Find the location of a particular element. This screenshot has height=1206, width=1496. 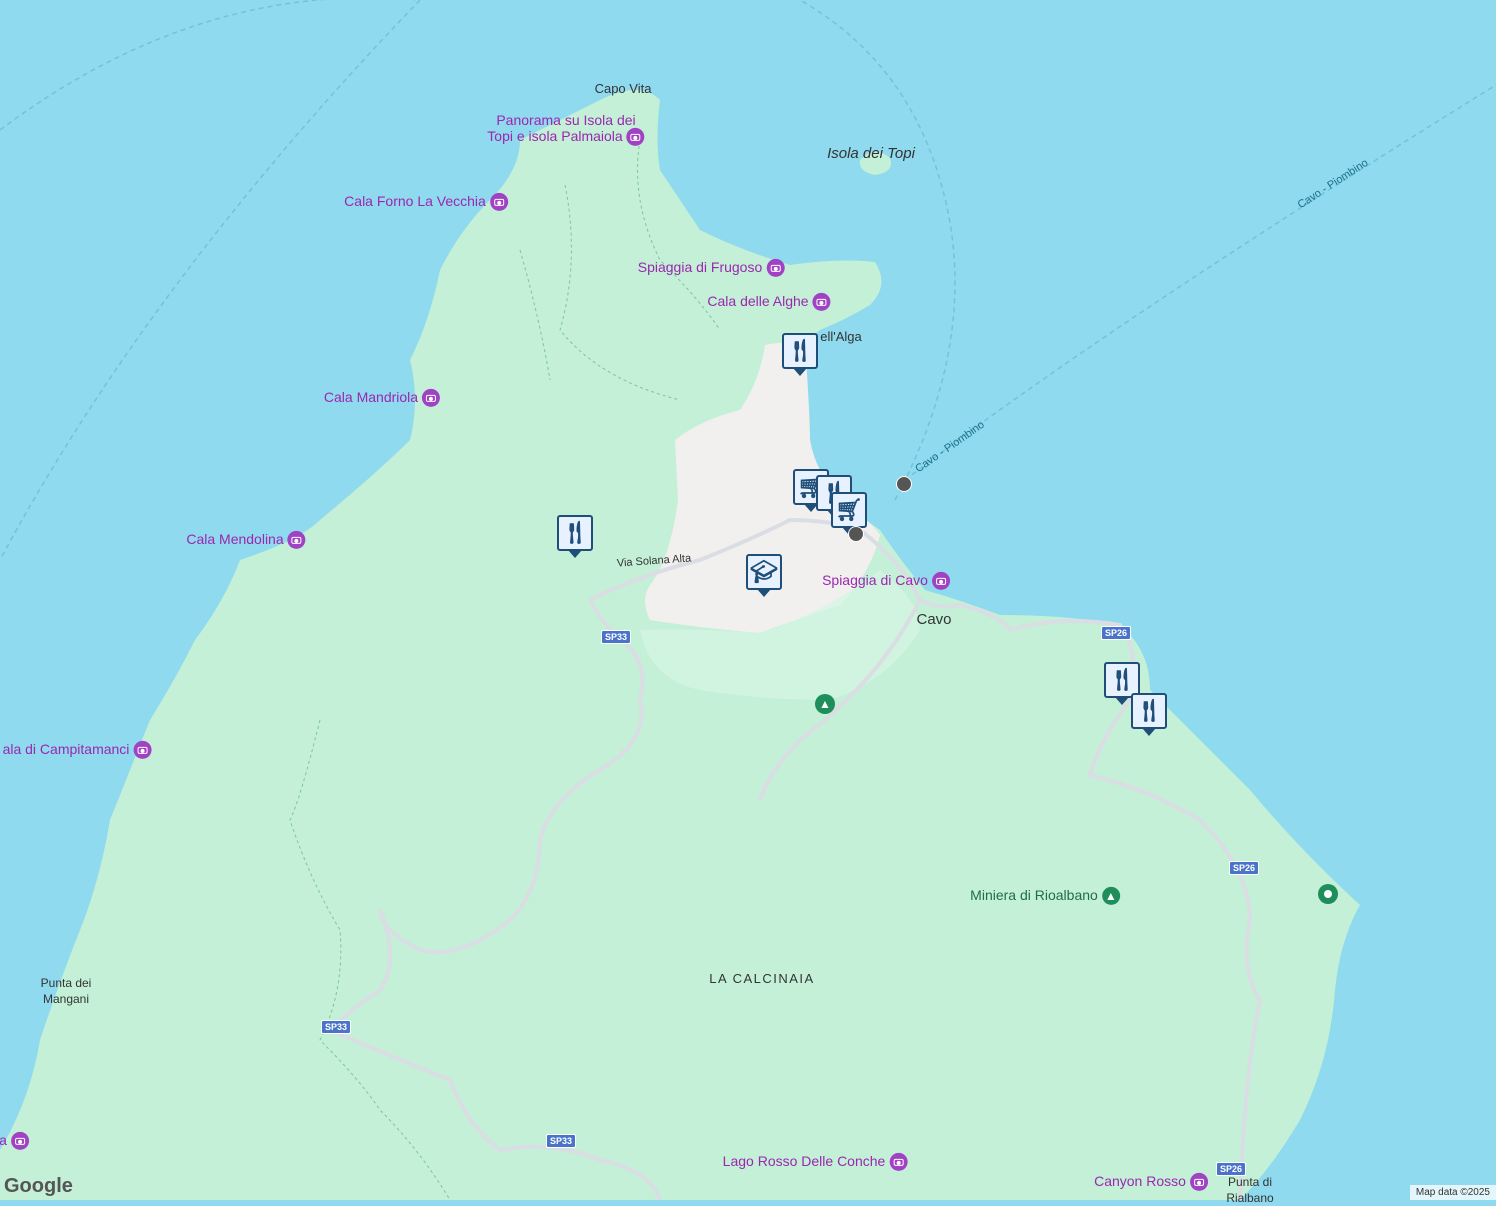

poi-miniera: Miniera di Rioalbano▲ is located at coordinates (1045, 896).